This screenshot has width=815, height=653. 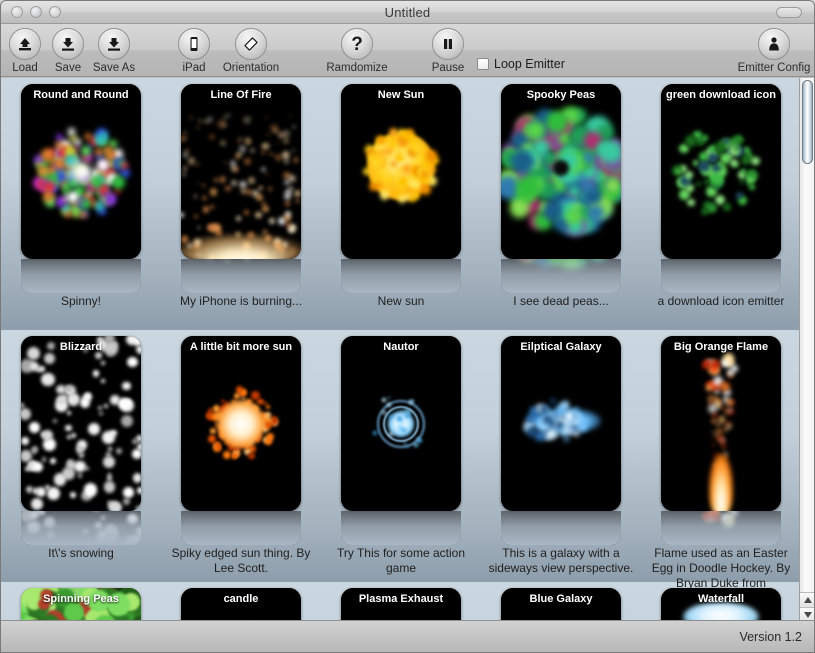 I want to click on emitter-card: Plasma Exhaust, so click(x=401, y=605).